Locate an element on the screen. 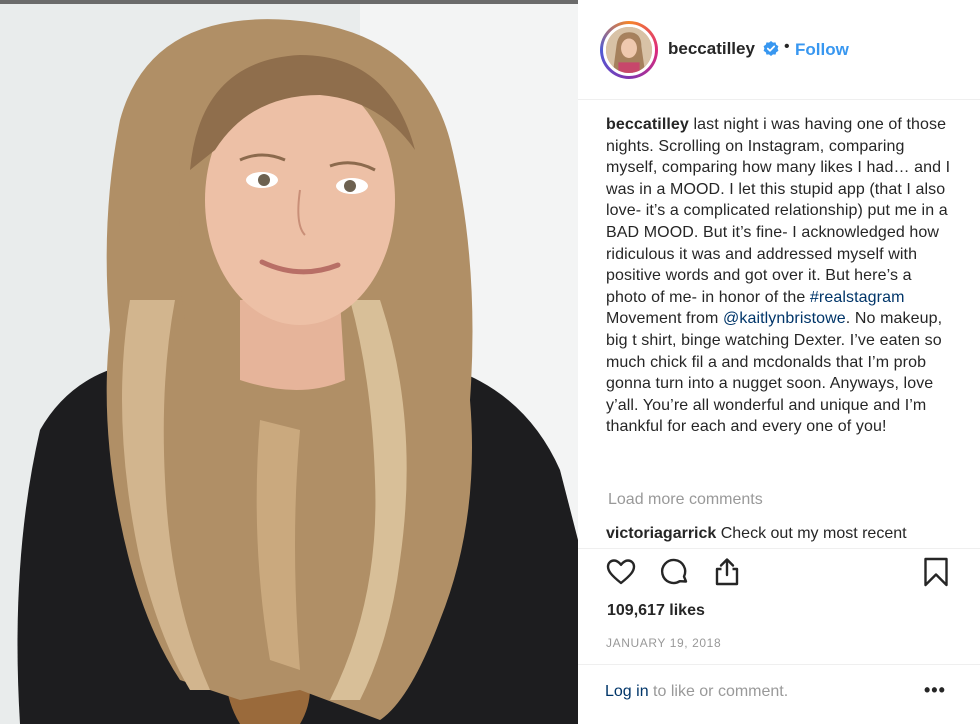 The height and width of the screenshot is (724, 980). verified-badge-icon is located at coordinates (771, 49).